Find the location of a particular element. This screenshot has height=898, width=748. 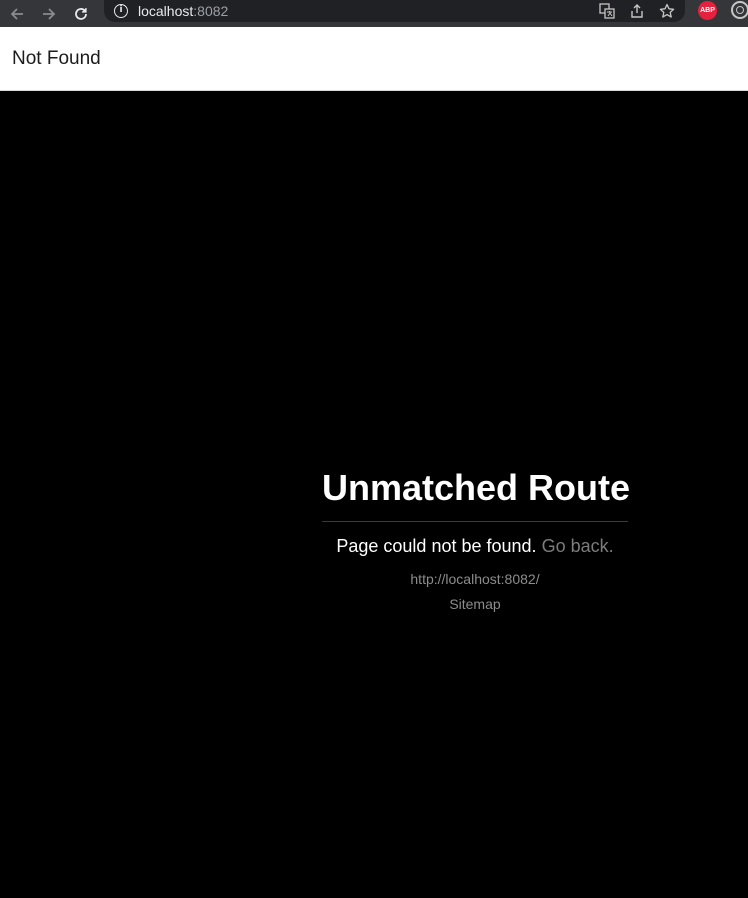

browser-toolbar: i localhost:8082 ABP is located at coordinates (374, 13).